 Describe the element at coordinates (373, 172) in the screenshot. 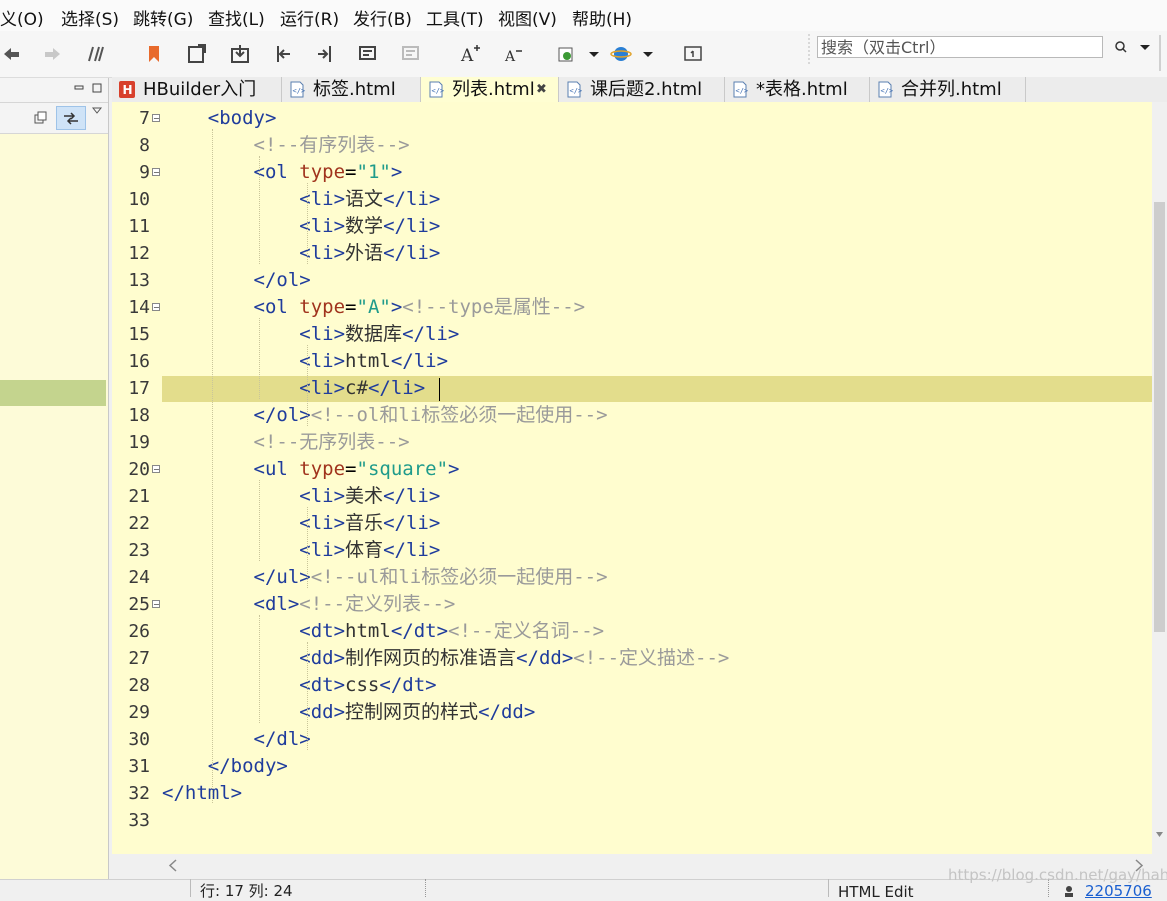

I see `token-str: "1"` at that location.